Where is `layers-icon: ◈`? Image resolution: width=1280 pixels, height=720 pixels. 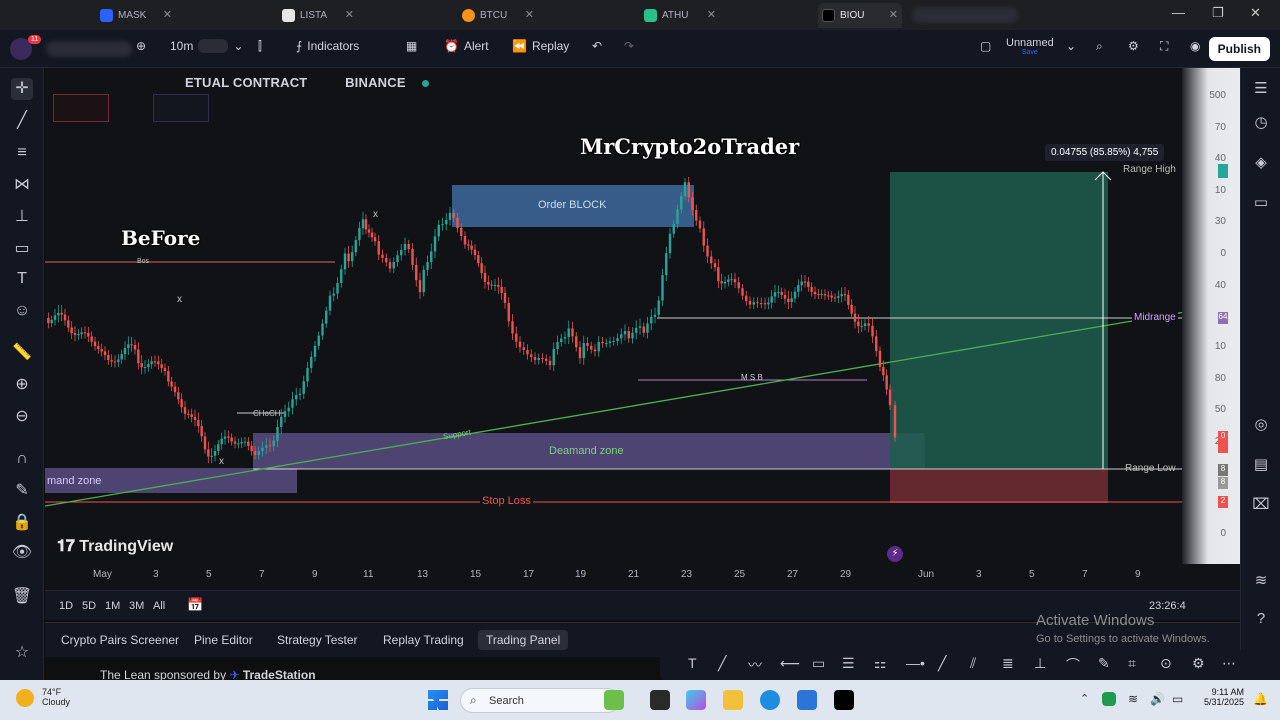 layers-icon: ◈ is located at coordinates (1261, 163).